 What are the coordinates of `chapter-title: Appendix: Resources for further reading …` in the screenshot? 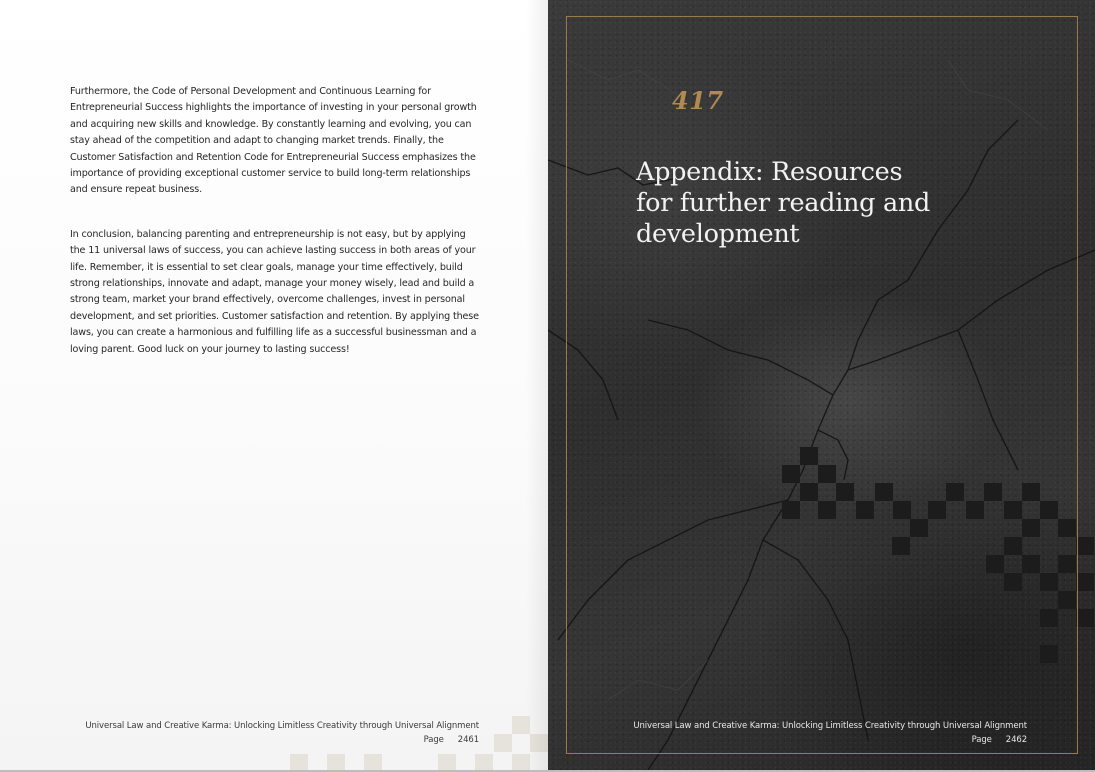 It's located at (783, 203).